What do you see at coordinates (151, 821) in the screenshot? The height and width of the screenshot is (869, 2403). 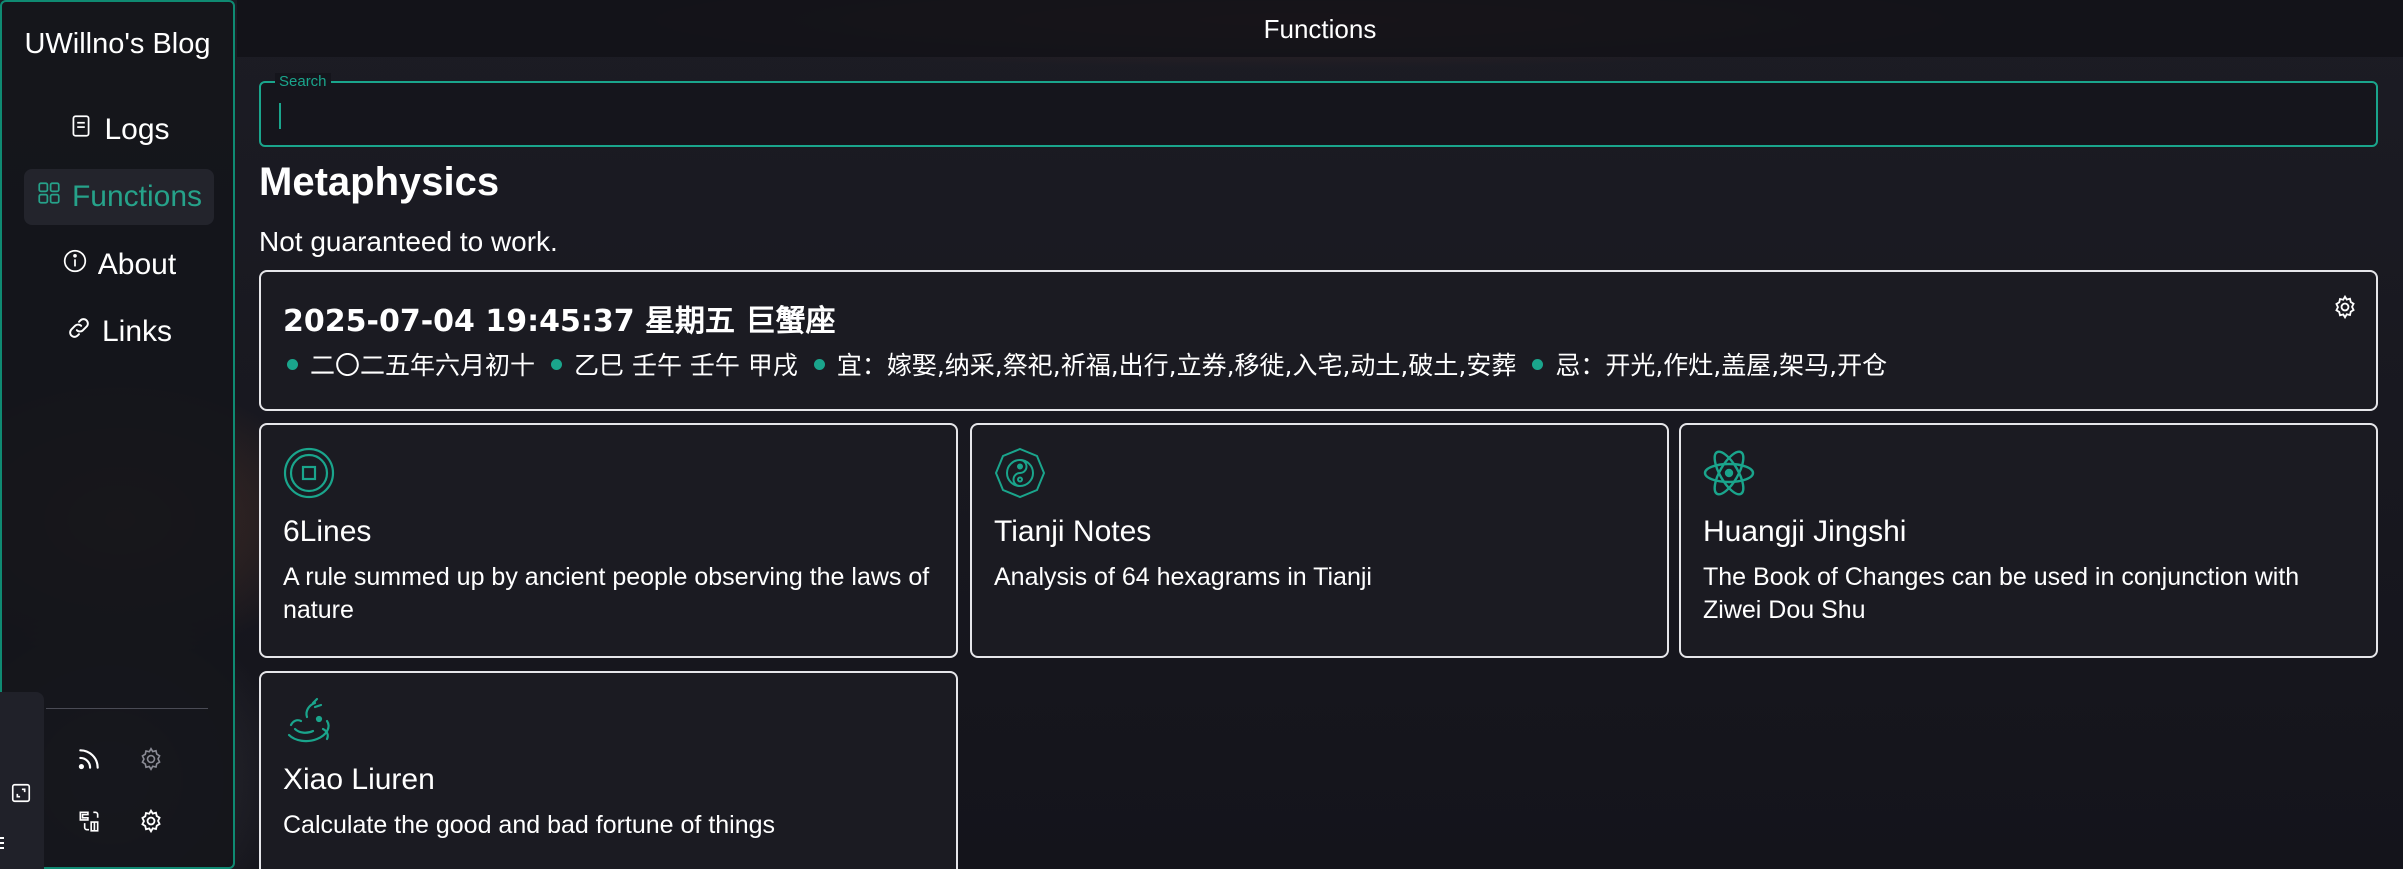 I see `settings-badge-icon` at bounding box center [151, 821].